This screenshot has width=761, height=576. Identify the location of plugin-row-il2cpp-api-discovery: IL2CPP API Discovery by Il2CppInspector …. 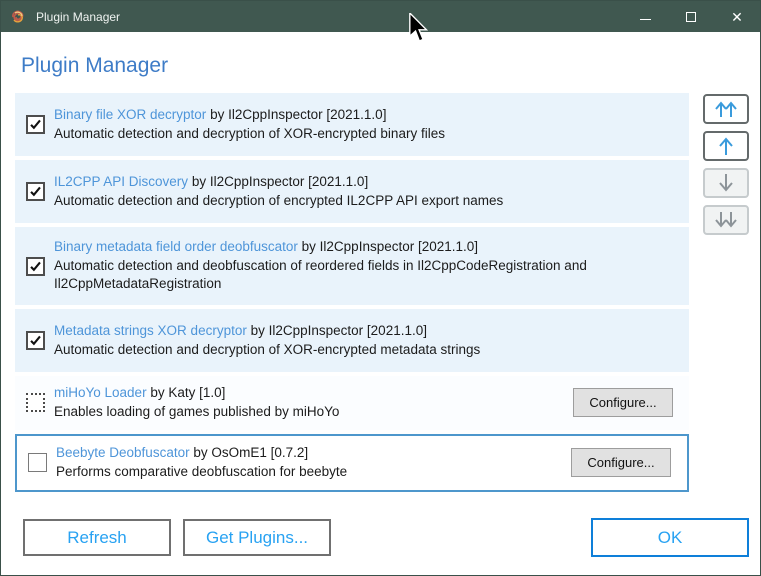
(352, 191).